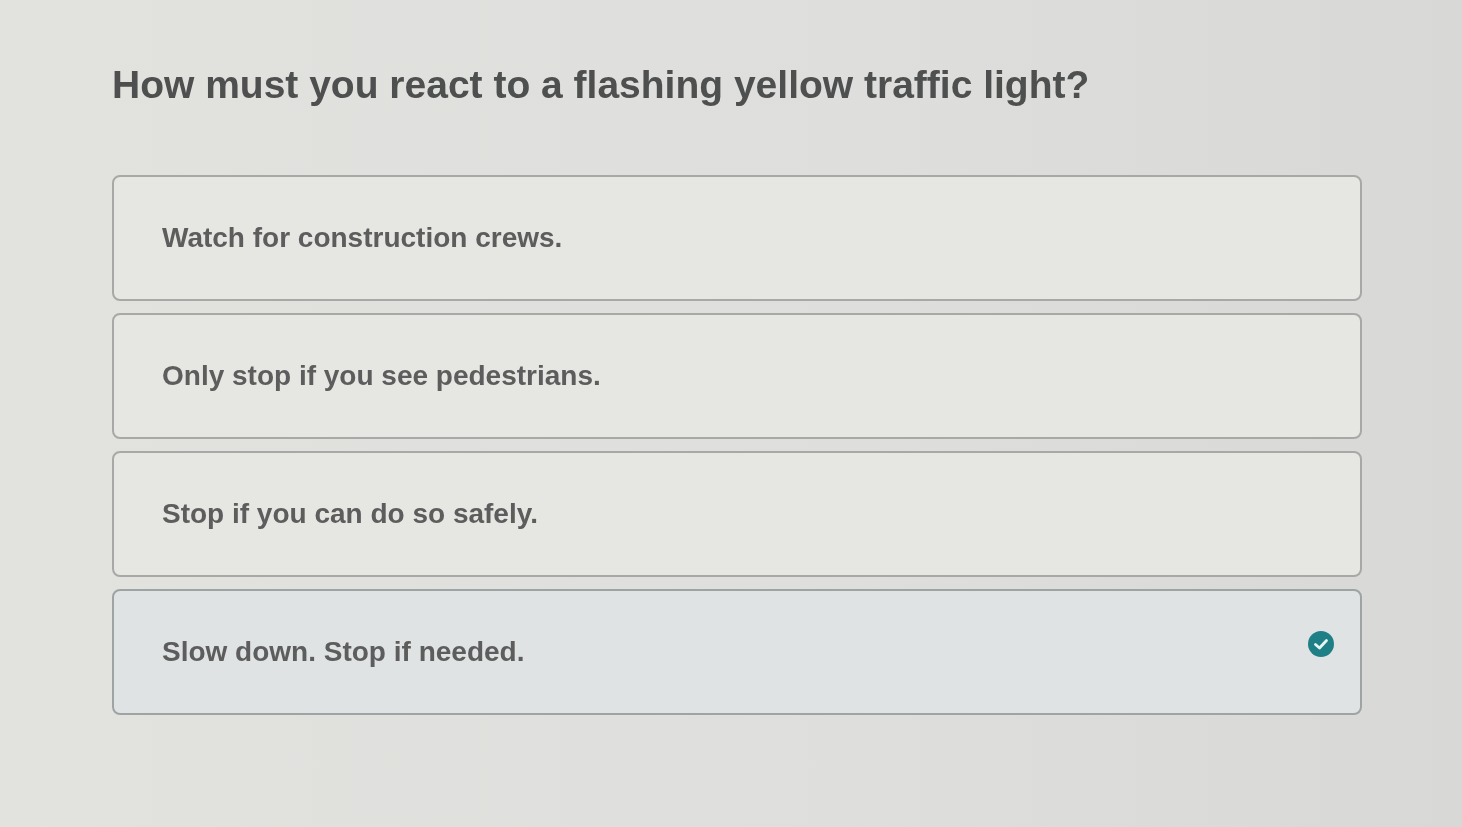 This screenshot has height=827, width=1462. I want to click on answer-option: Stop if you can do so safely., so click(737, 513).